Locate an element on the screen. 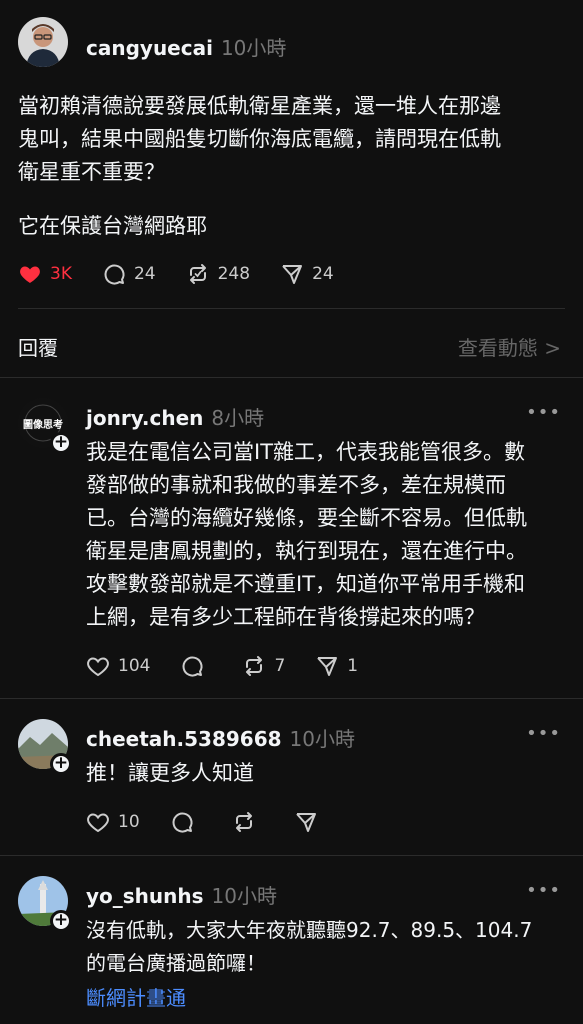  username: jonry.chen 8小時 is located at coordinates (175, 416).